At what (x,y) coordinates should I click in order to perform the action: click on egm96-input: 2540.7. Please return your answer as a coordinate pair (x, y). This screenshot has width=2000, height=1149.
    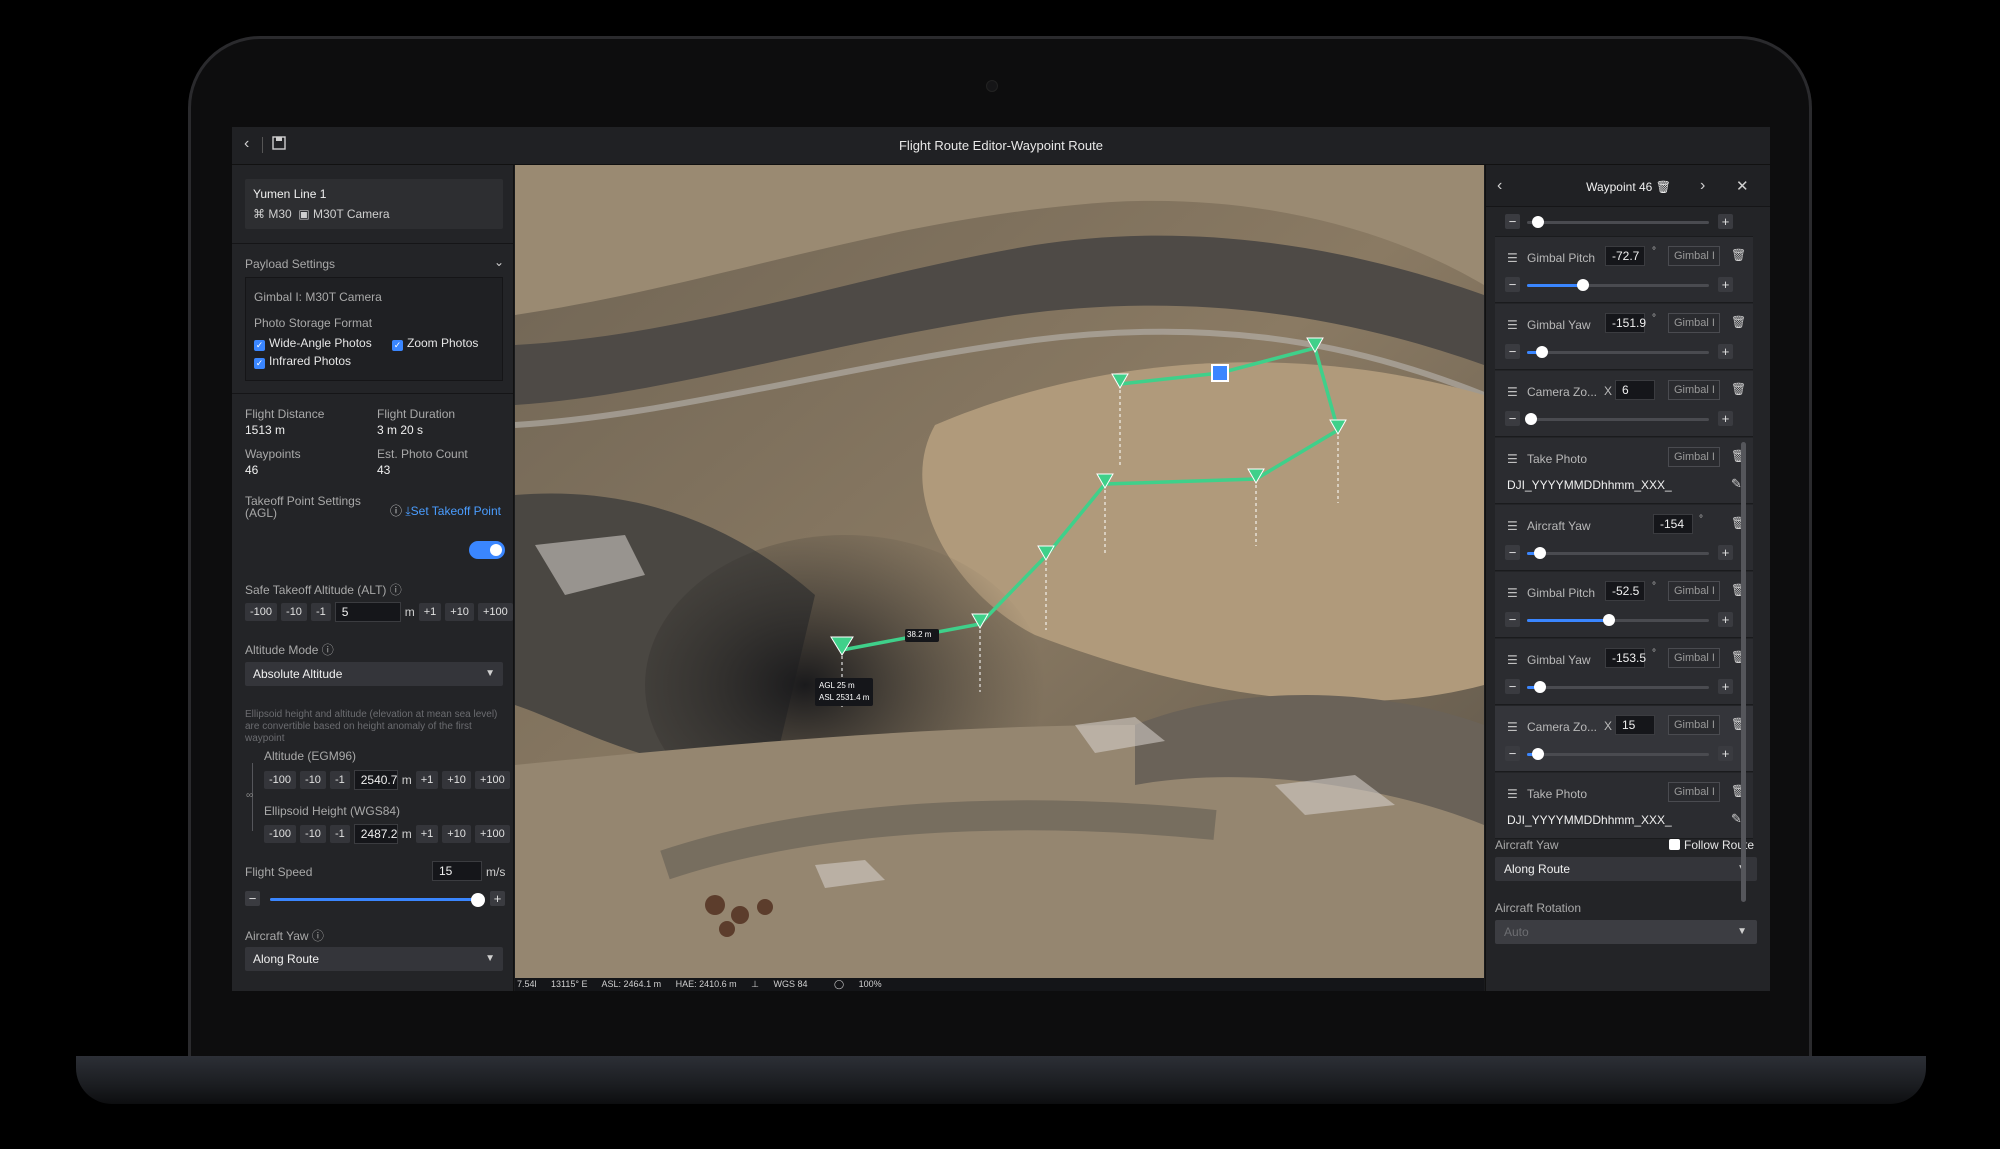
    Looking at the image, I should click on (375, 780).